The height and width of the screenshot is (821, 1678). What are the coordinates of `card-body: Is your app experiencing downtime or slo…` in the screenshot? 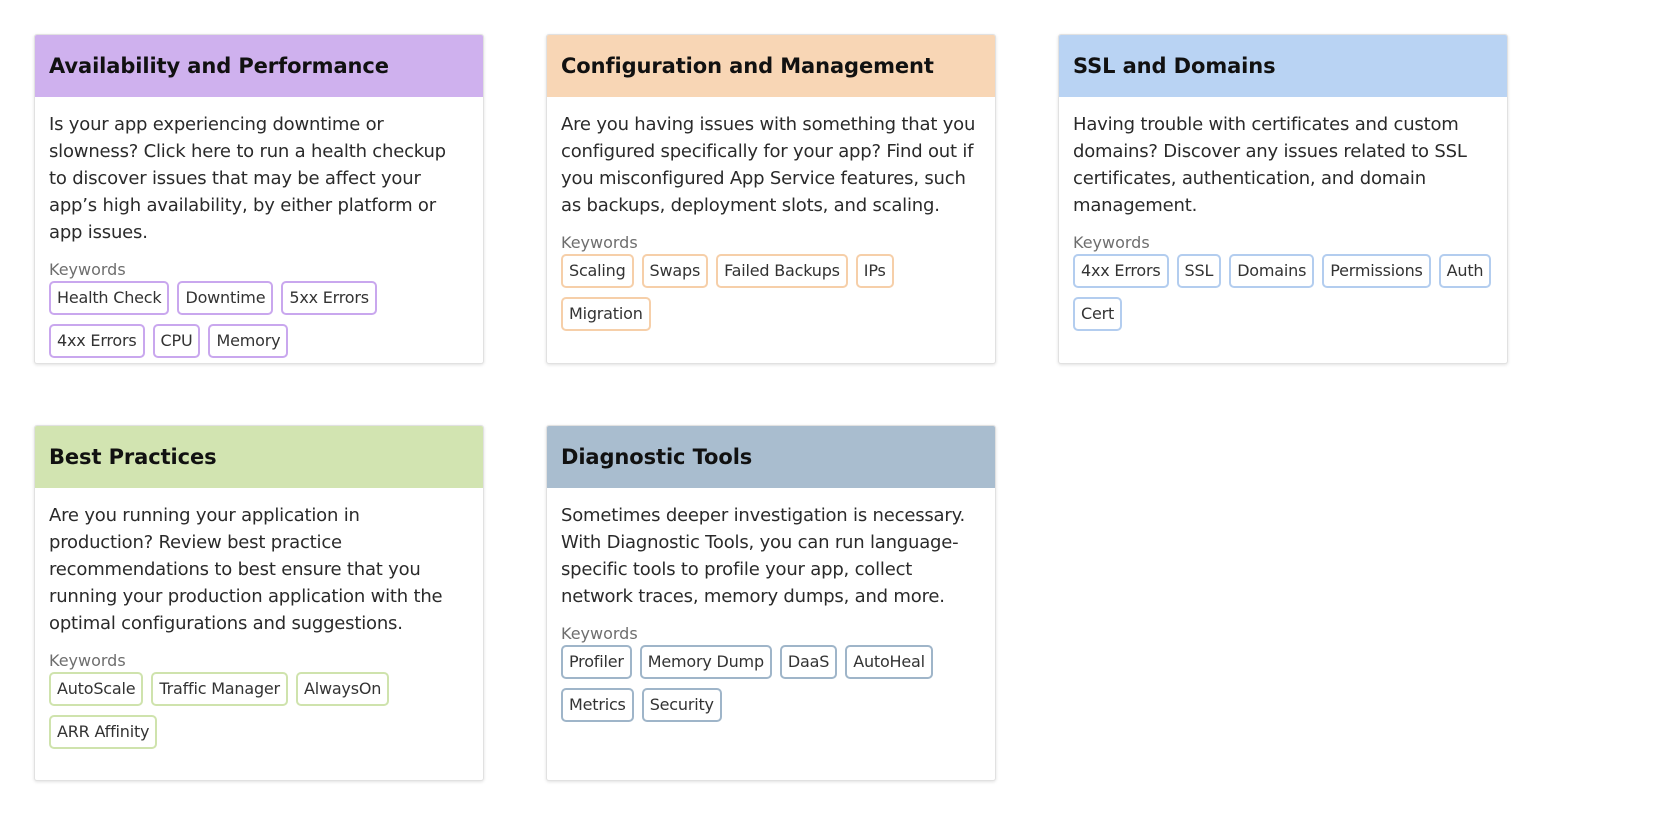 It's located at (259, 230).